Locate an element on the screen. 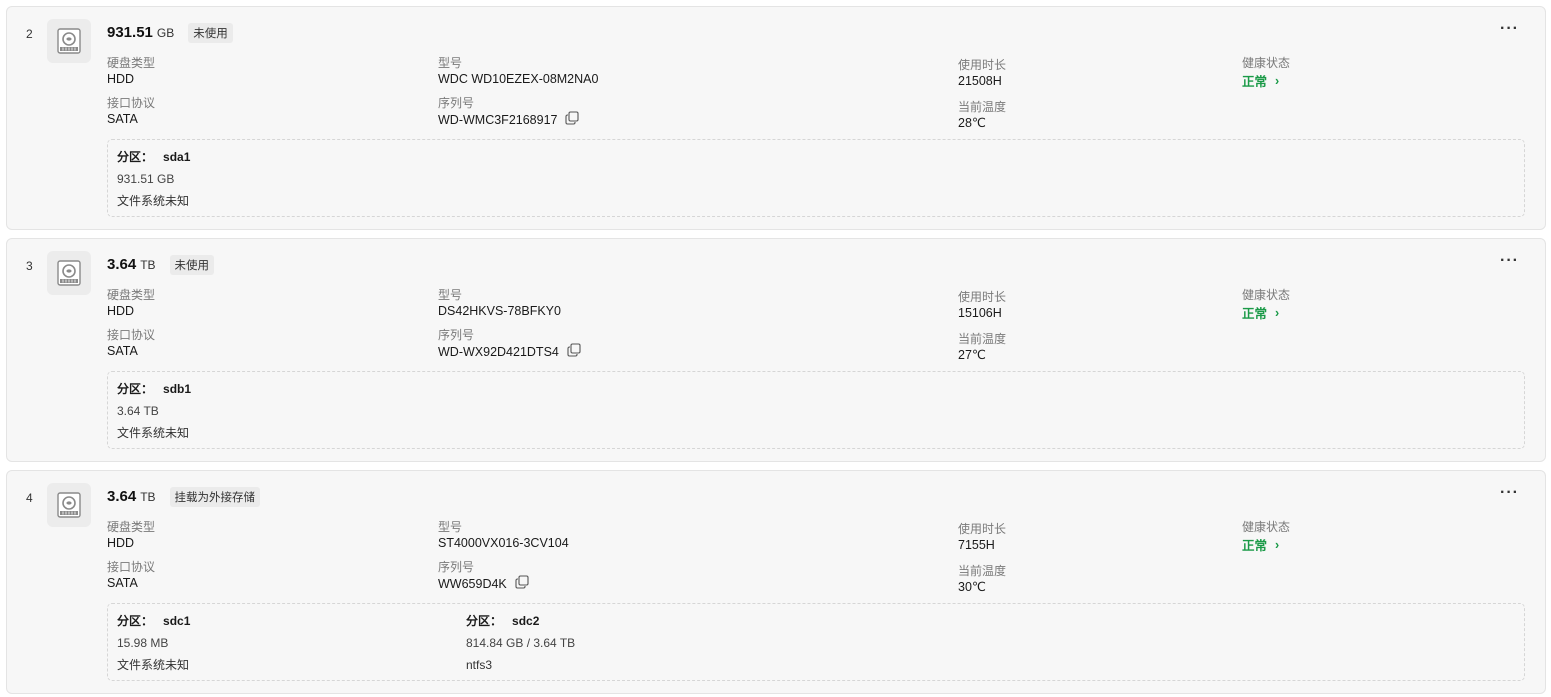 The width and height of the screenshot is (1551, 697). serial-field: 序列号 WD-WMC3F2168917 is located at coordinates (509, 112).